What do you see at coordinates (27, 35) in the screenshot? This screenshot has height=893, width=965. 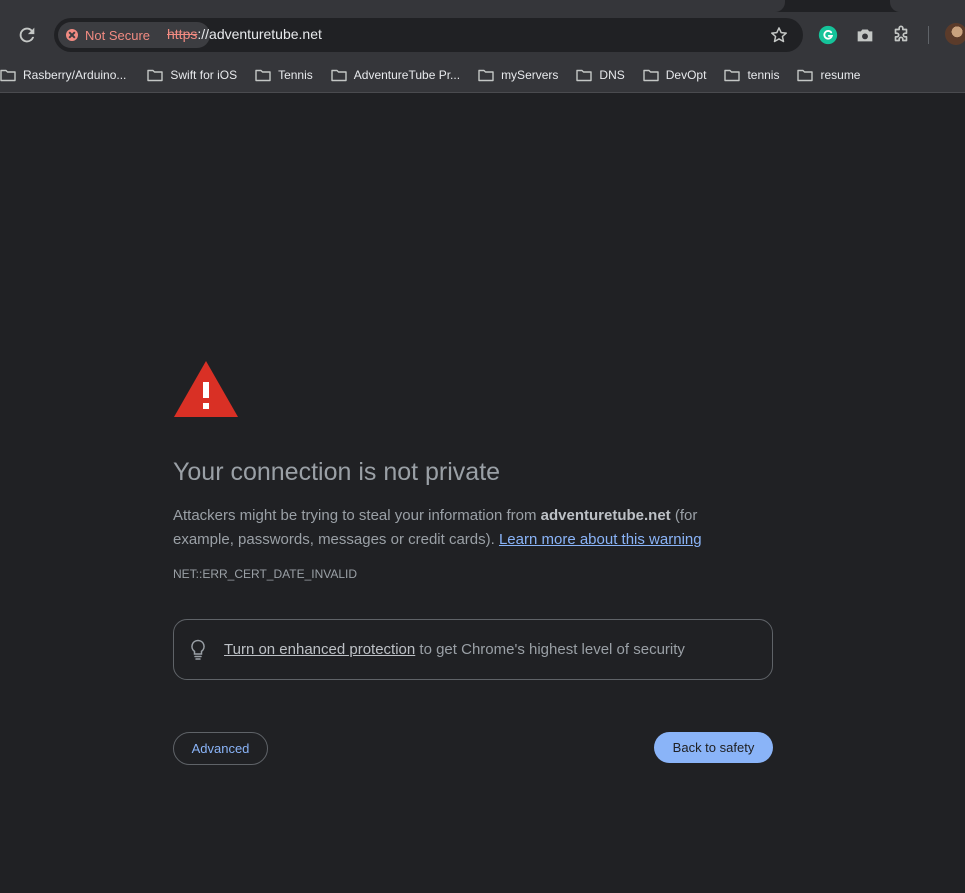 I see `reload-icon` at bounding box center [27, 35].